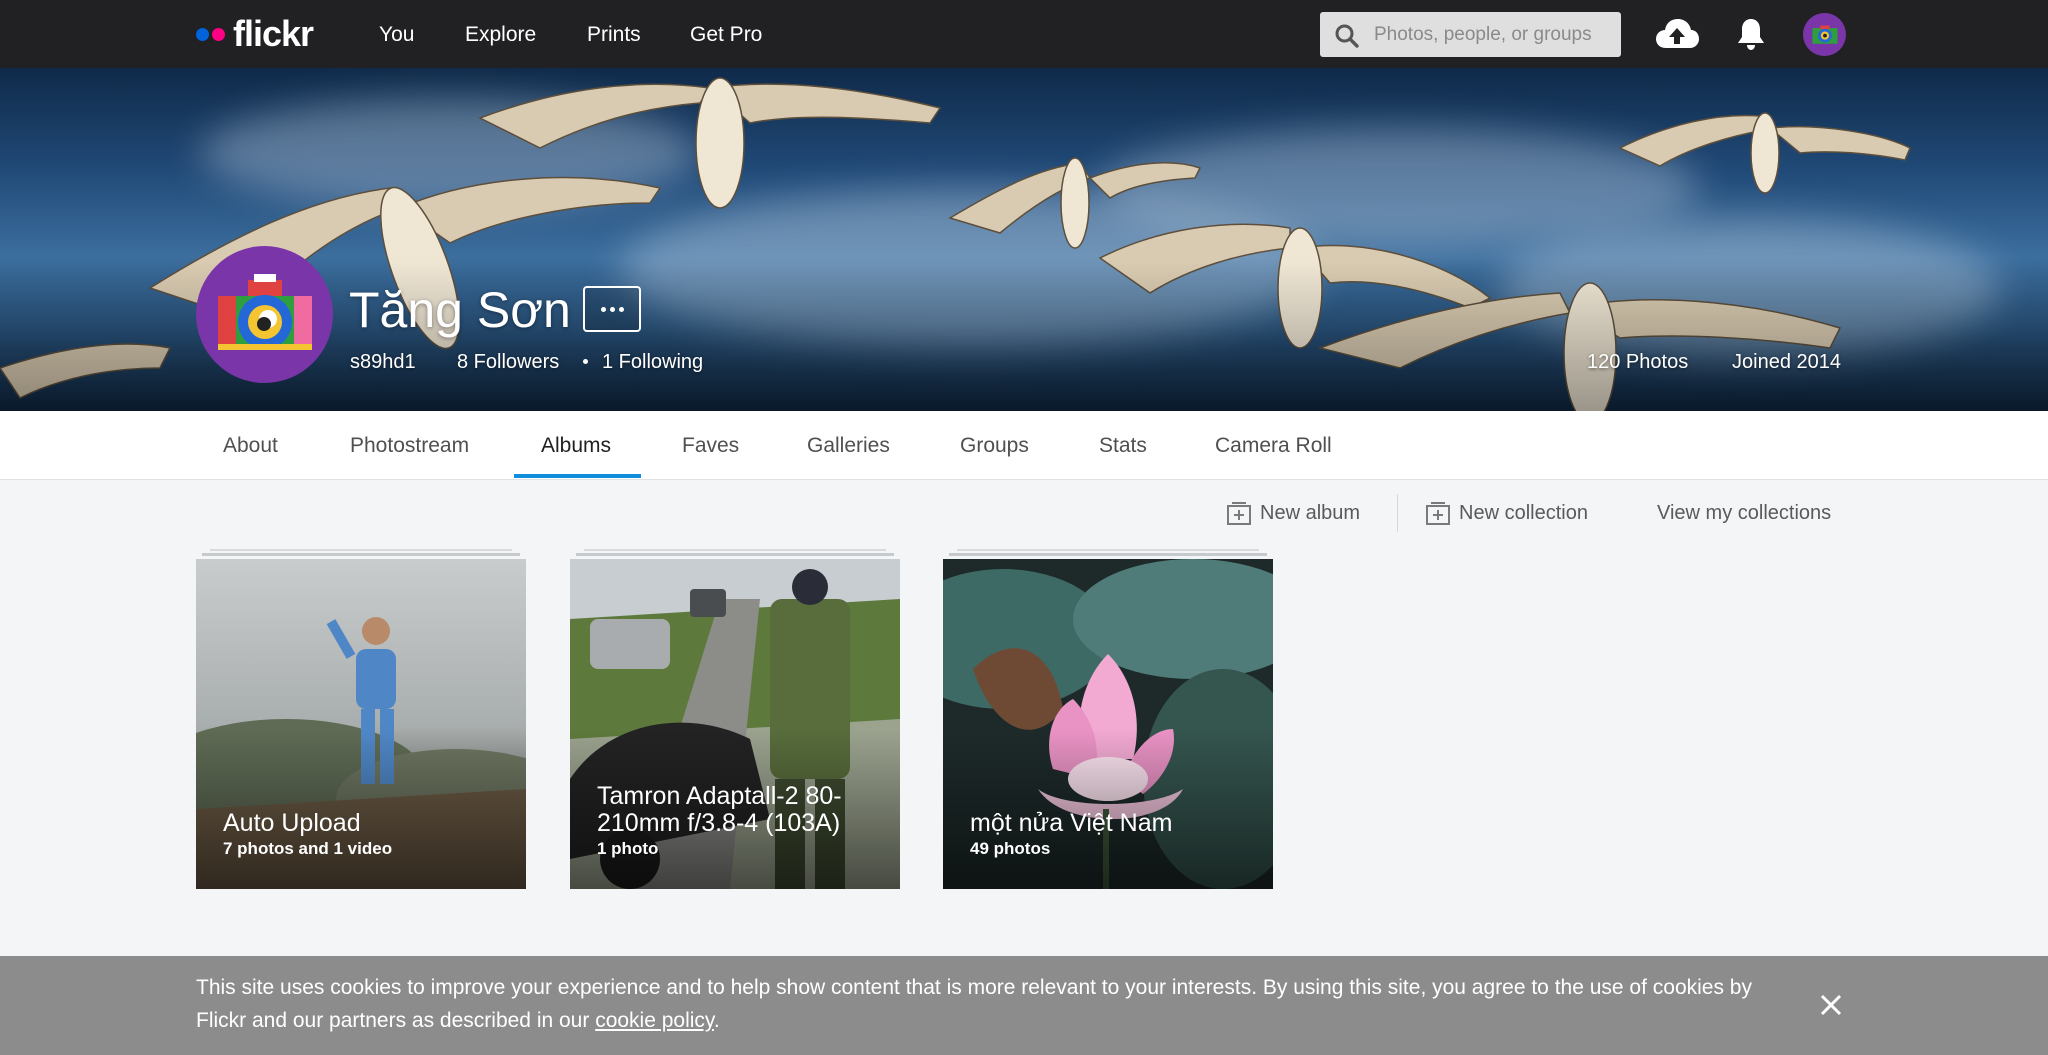 Image resolution: width=2048 pixels, height=1055 pixels. I want to click on nav-link-you: You, so click(396, 35).